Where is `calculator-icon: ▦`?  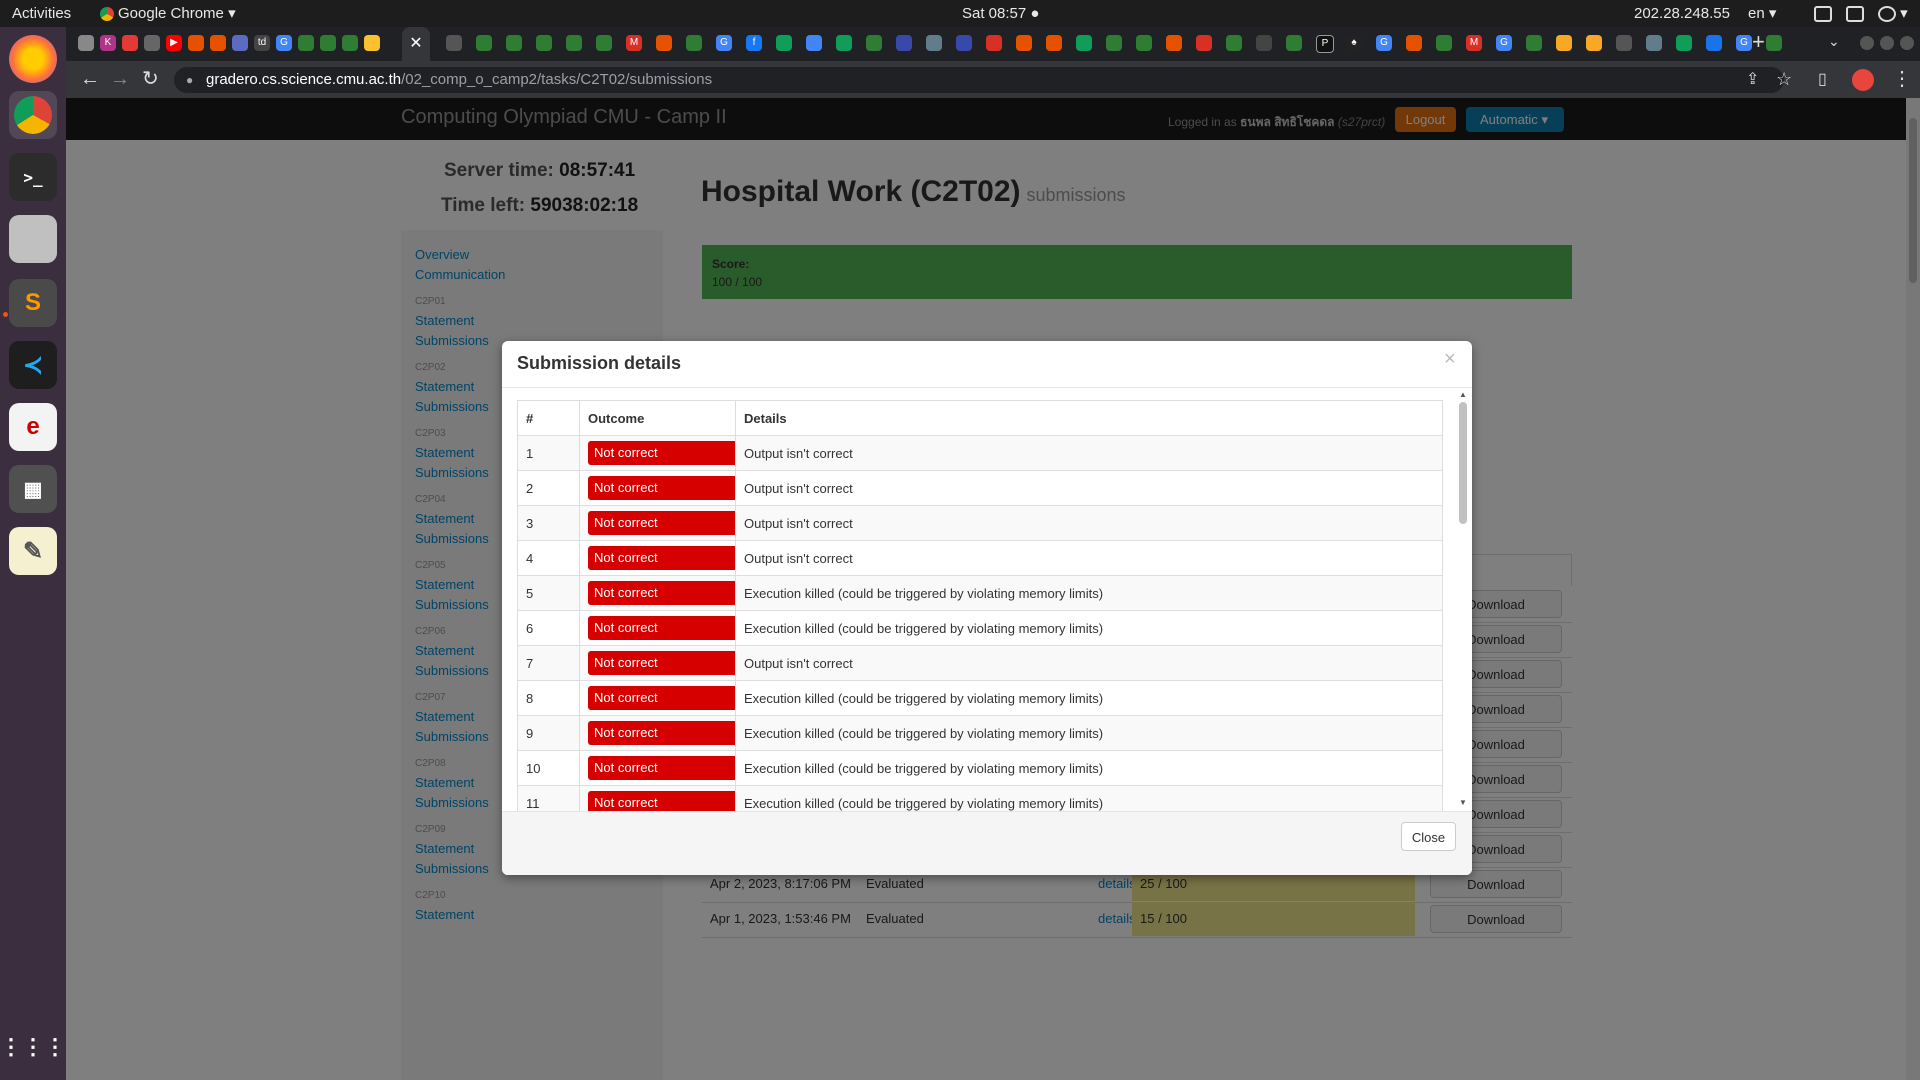 calculator-icon: ▦ is located at coordinates (33, 489).